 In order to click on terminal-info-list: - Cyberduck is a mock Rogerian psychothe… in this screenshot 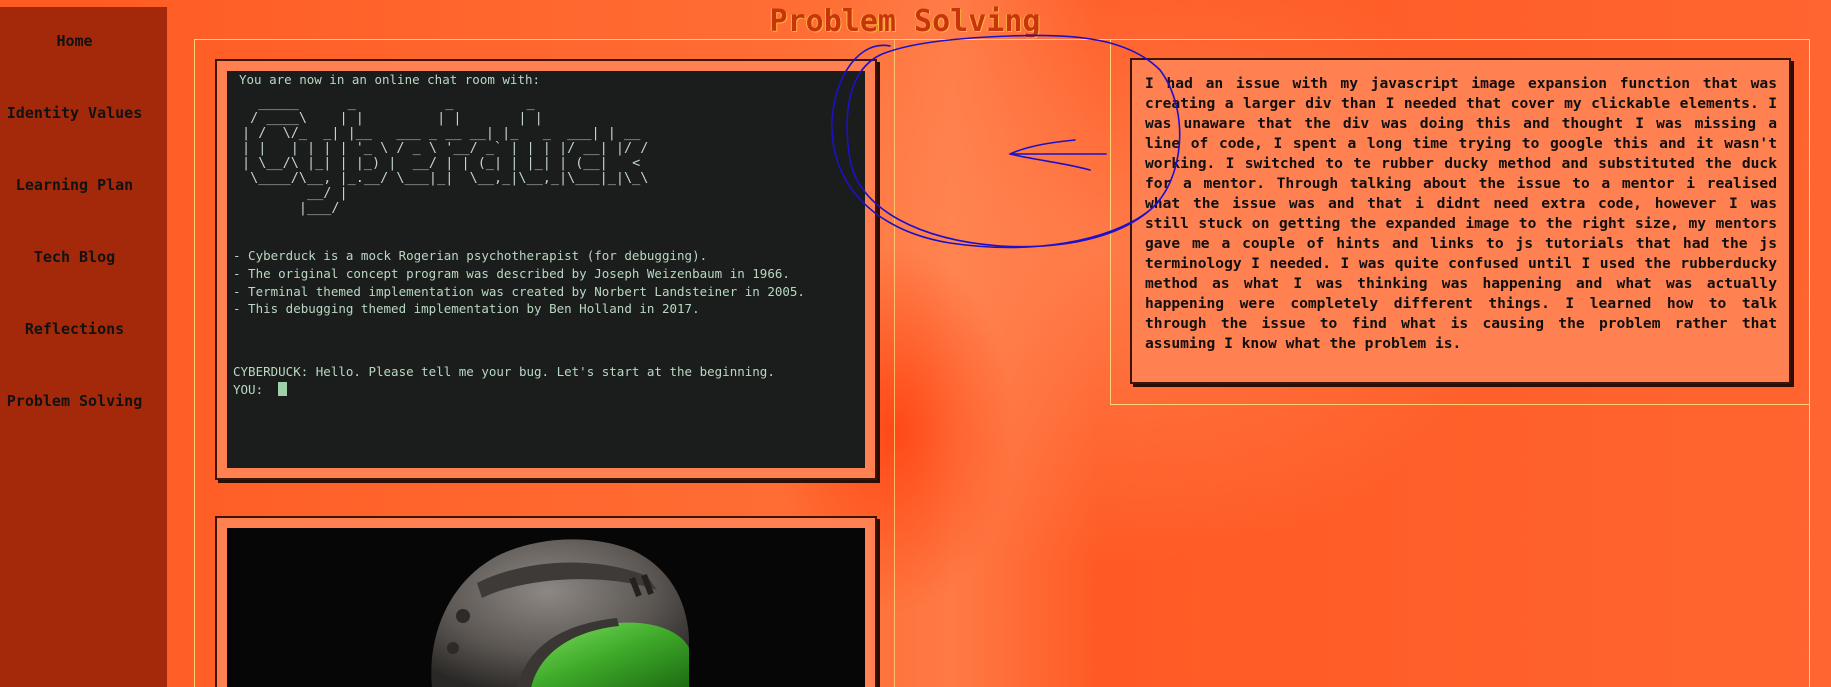, I will do `click(519, 282)`.